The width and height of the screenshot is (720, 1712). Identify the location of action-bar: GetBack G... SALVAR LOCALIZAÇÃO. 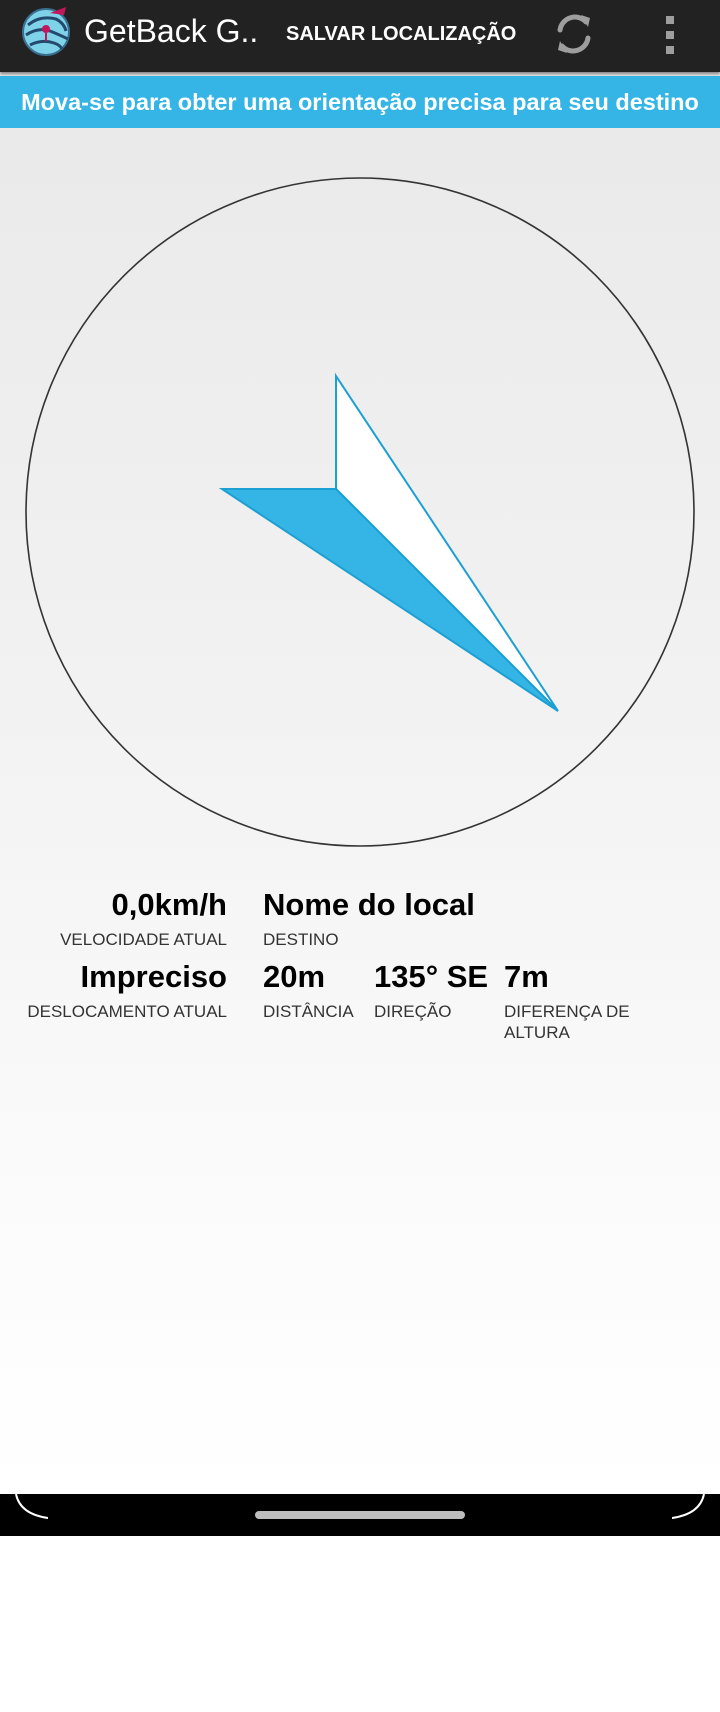
(360, 36).